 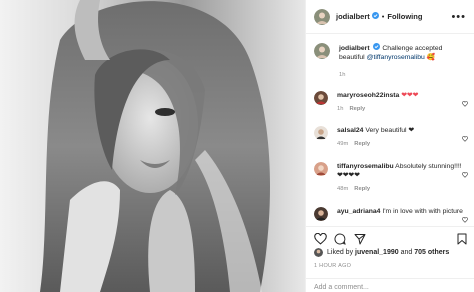 What do you see at coordinates (365, 166) in the screenshot?
I see `comment-username: tiffanyrosemalibu` at bounding box center [365, 166].